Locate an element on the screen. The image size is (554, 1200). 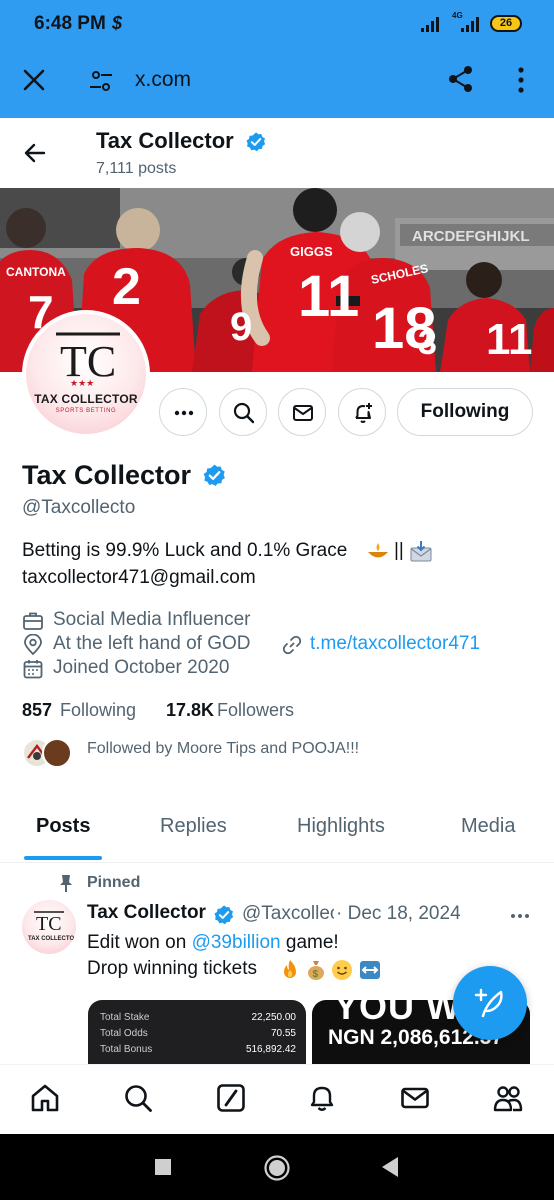
followers-count: 17.8K is located at coordinates (190, 710).